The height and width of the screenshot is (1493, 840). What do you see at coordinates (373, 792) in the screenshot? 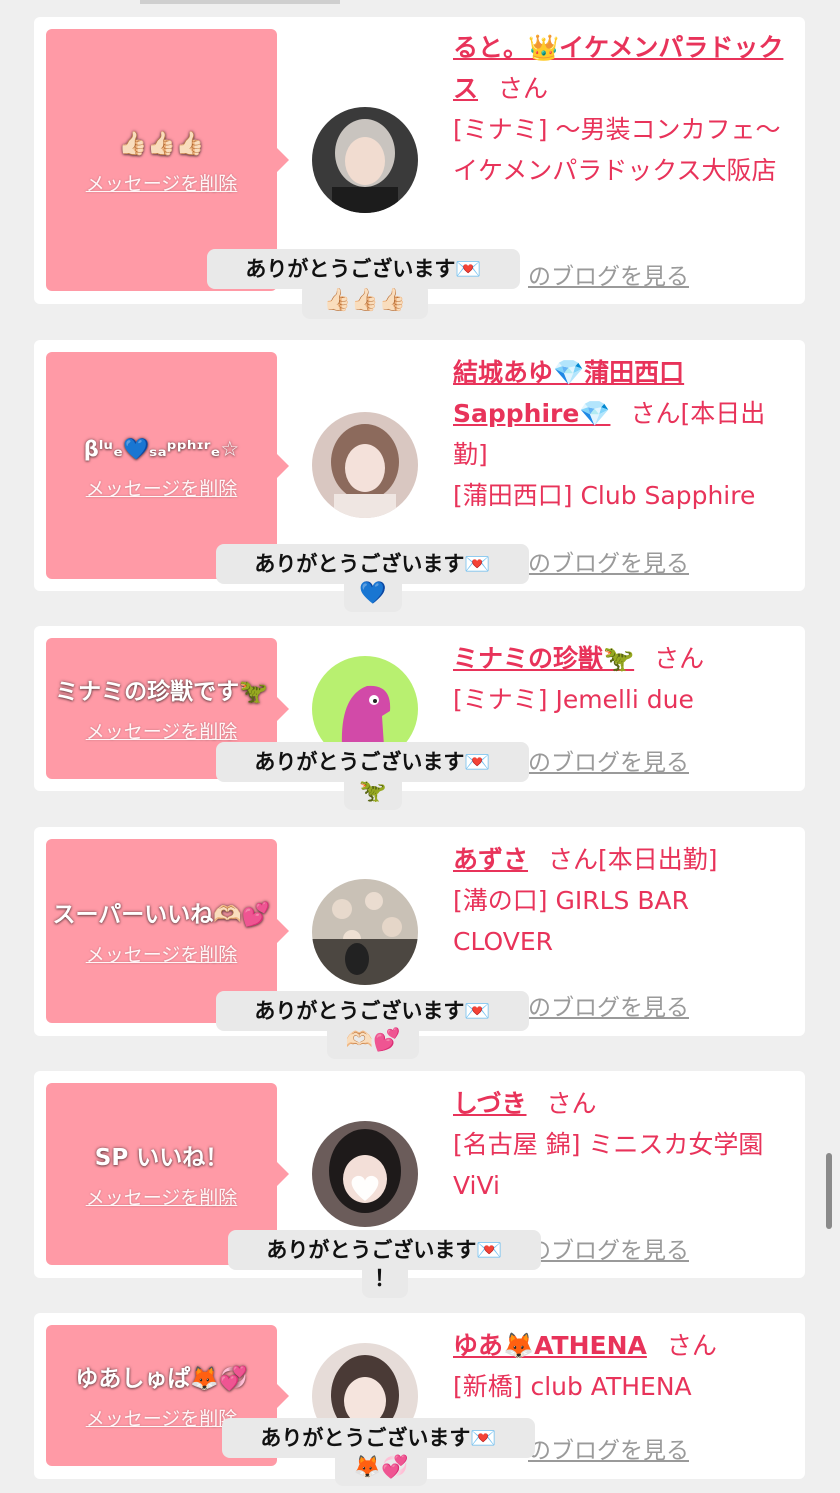
I see `thanks-reply-emoji: 🦖` at bounding box center [373, 792].